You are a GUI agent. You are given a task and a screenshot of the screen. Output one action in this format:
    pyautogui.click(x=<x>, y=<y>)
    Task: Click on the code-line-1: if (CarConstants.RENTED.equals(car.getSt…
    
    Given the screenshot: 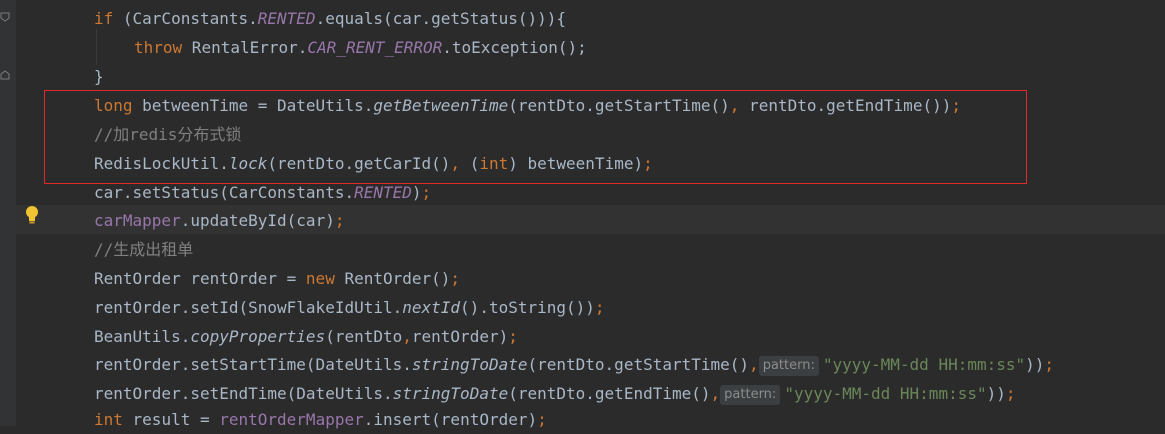 What is the action you would take?
    pyautogui.click(x=330, y=18)
    